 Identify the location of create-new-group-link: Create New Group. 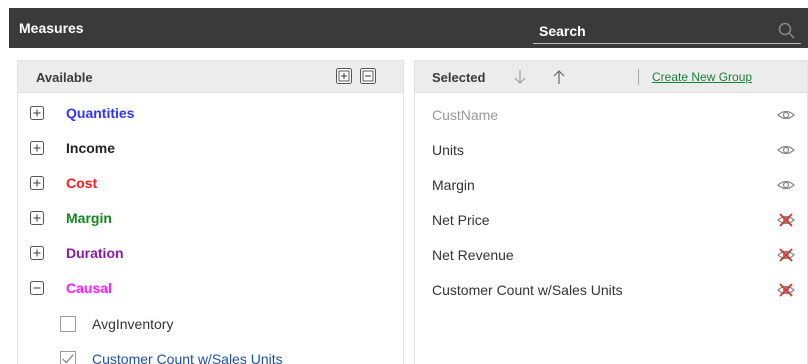
(702, 77).